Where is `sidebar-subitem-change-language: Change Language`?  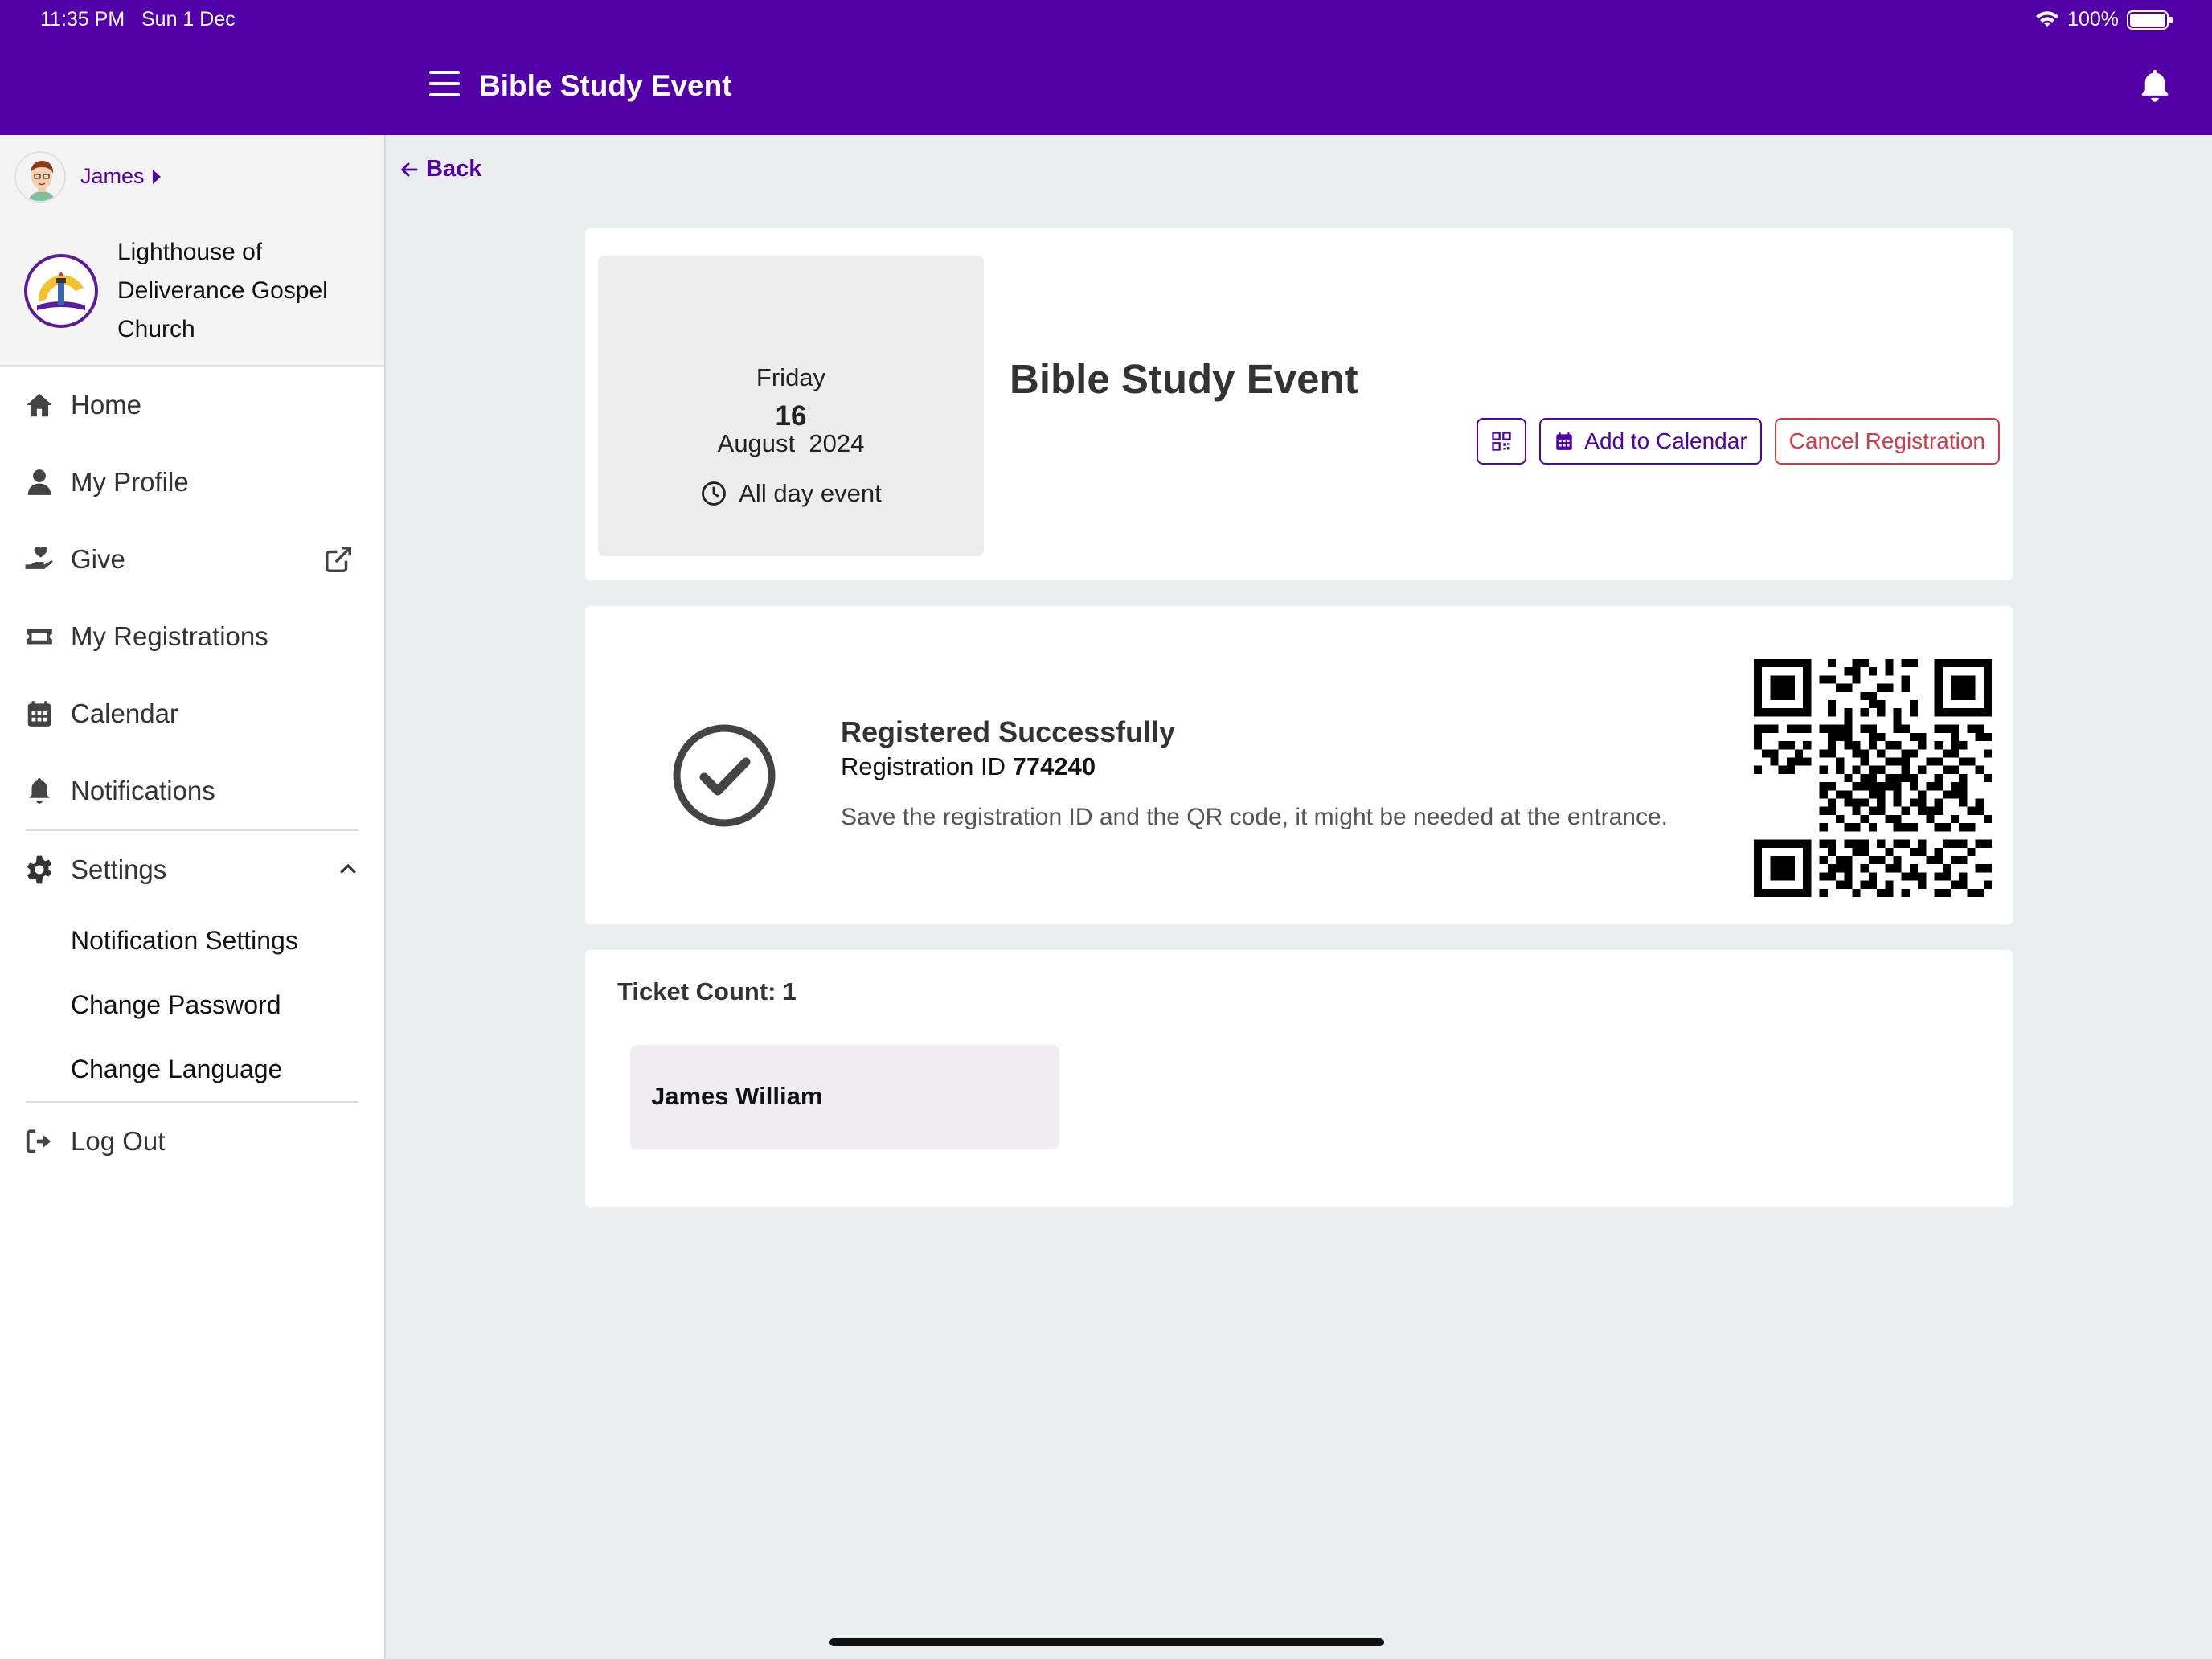 sidebar-subitem-change-language: Change Language is located at coordinates (192, 1069).